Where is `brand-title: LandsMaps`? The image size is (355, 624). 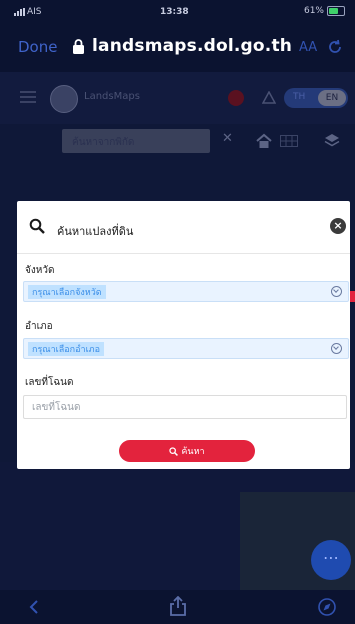
brand-title: LandsMaps is located at coordinates (112, 96).